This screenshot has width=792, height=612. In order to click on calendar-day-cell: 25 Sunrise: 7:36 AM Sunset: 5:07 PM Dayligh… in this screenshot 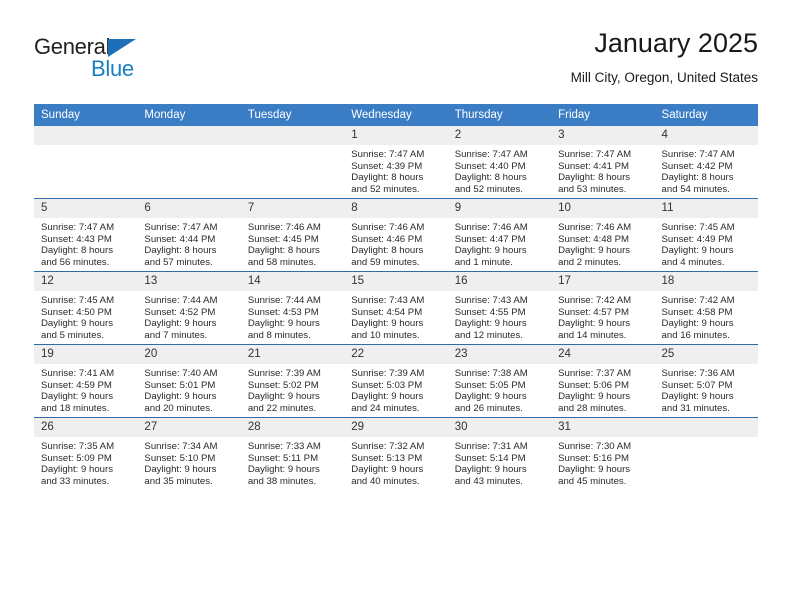, I will do `click(706, 381)`.